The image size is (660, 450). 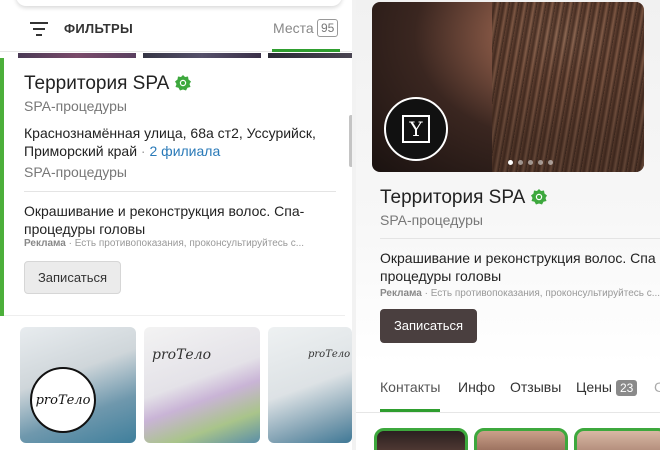 What do you see at coordinates (293, 28) in the screenshot?
I see `tab-places: Места` at bounding box center [293, 28].